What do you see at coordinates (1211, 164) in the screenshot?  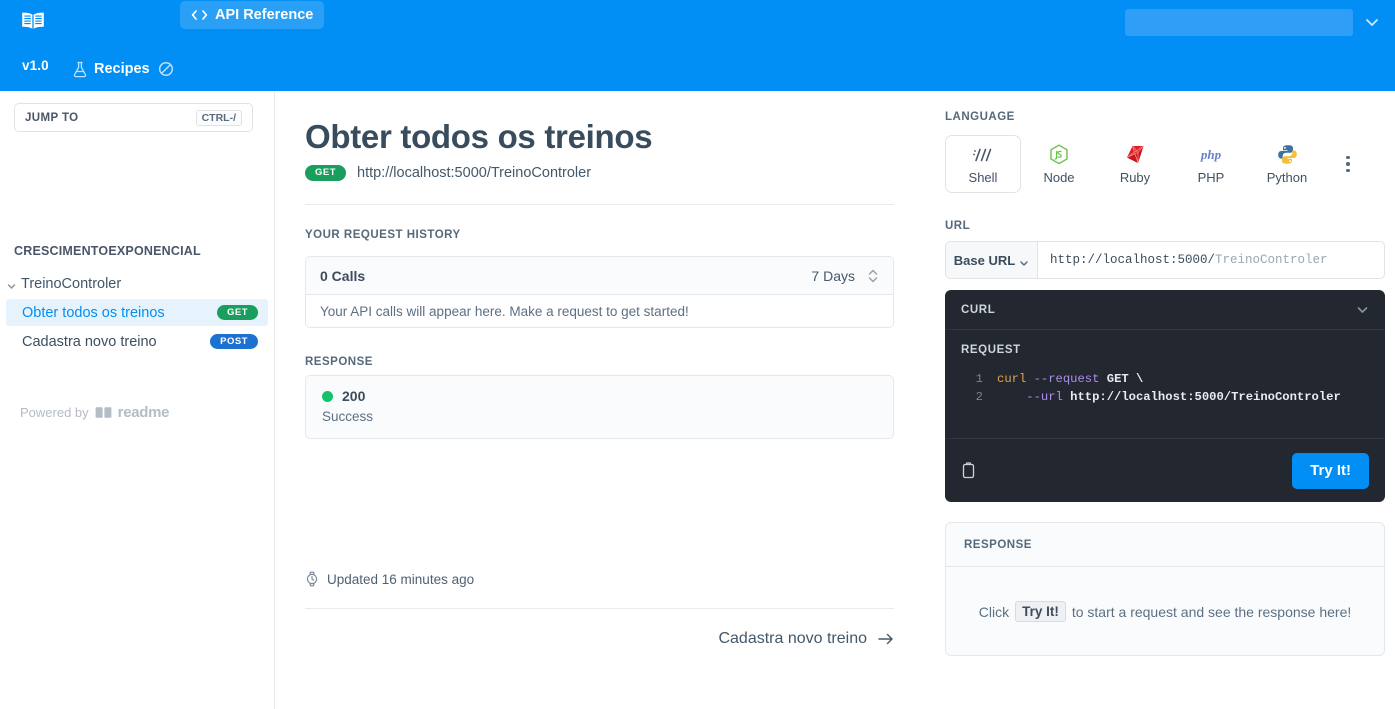 I see `language-option-php: php PHP` at bounding box center [1211, 164].